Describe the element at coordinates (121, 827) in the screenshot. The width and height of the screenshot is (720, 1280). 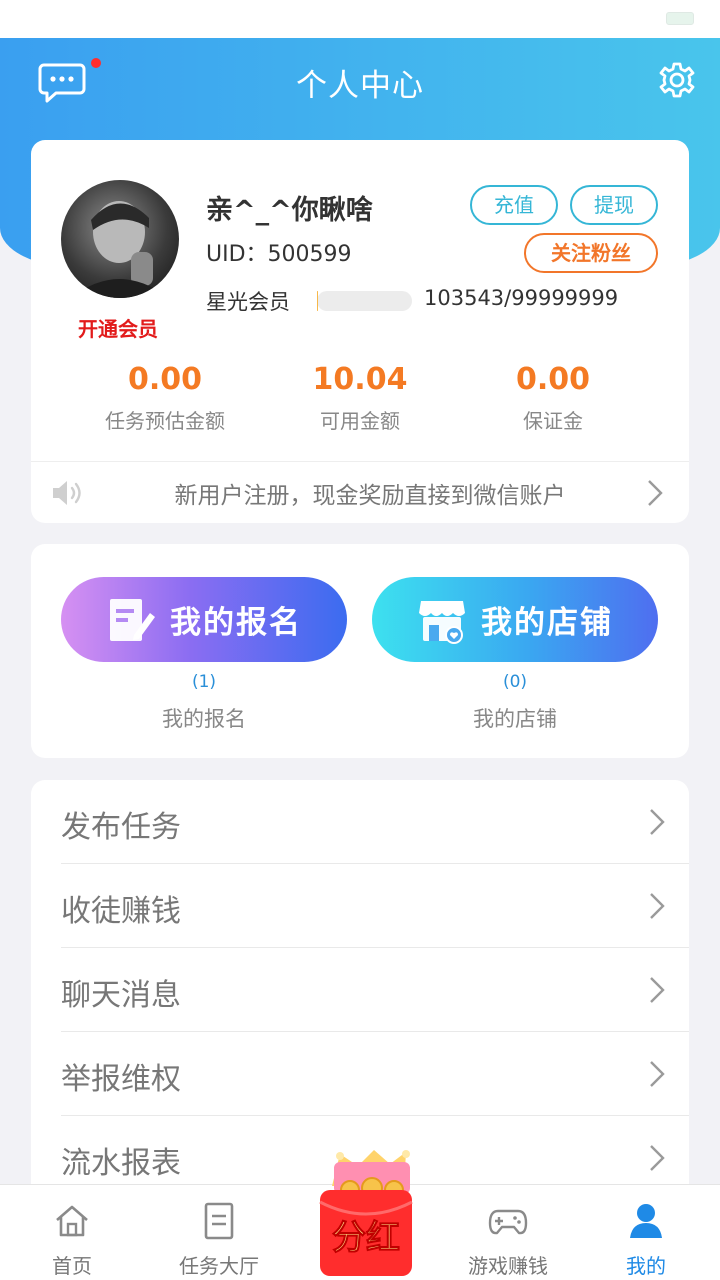
I see `menu-item-label: 发布任务` at that location.